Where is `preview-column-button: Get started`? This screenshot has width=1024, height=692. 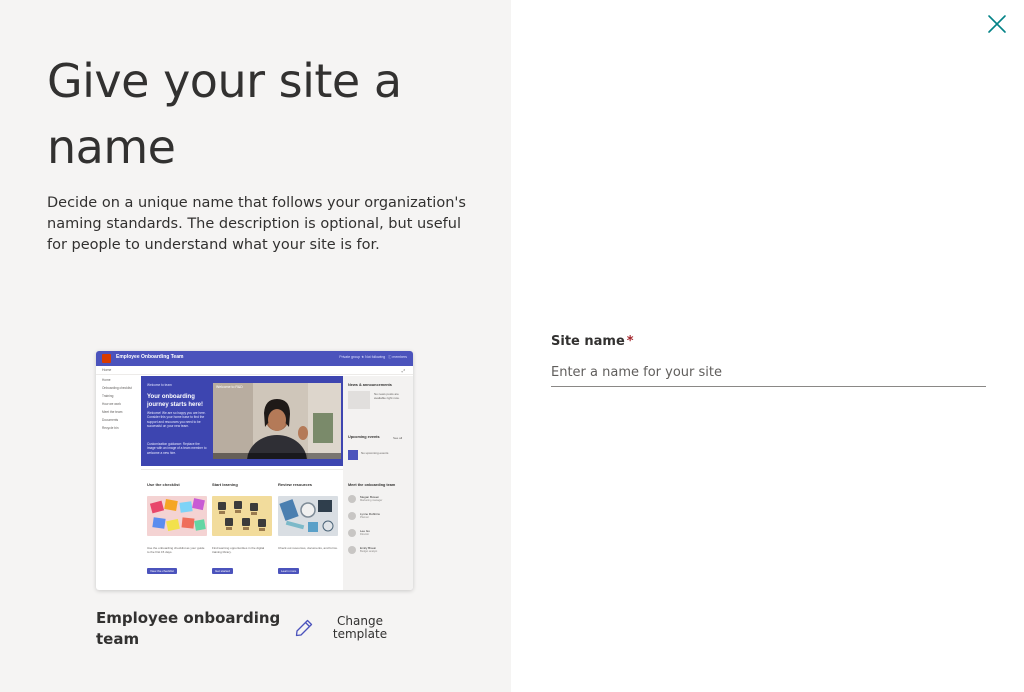 preview-column-button: Get started is located at coordinates (222, 571).